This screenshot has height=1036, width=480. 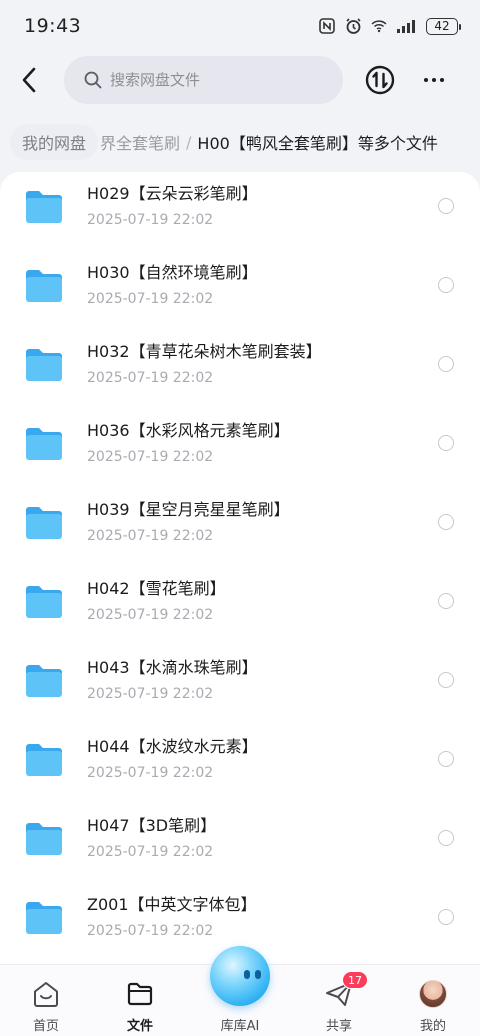 What do you see at coordinates (240, 533) in the screenshot?
I see `file-row: H039【星空月亮星星笔刷】 2025-07-19 22:02` at bounding box center [240, 533].